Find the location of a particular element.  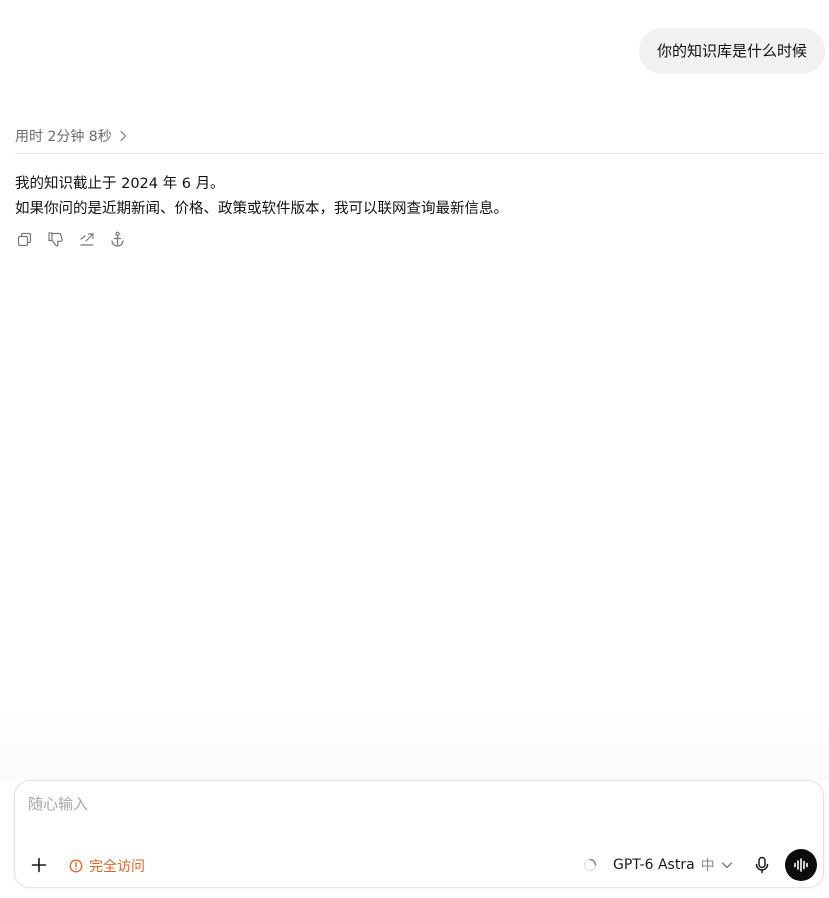

composer-fade is located at coordinates (414, 742).